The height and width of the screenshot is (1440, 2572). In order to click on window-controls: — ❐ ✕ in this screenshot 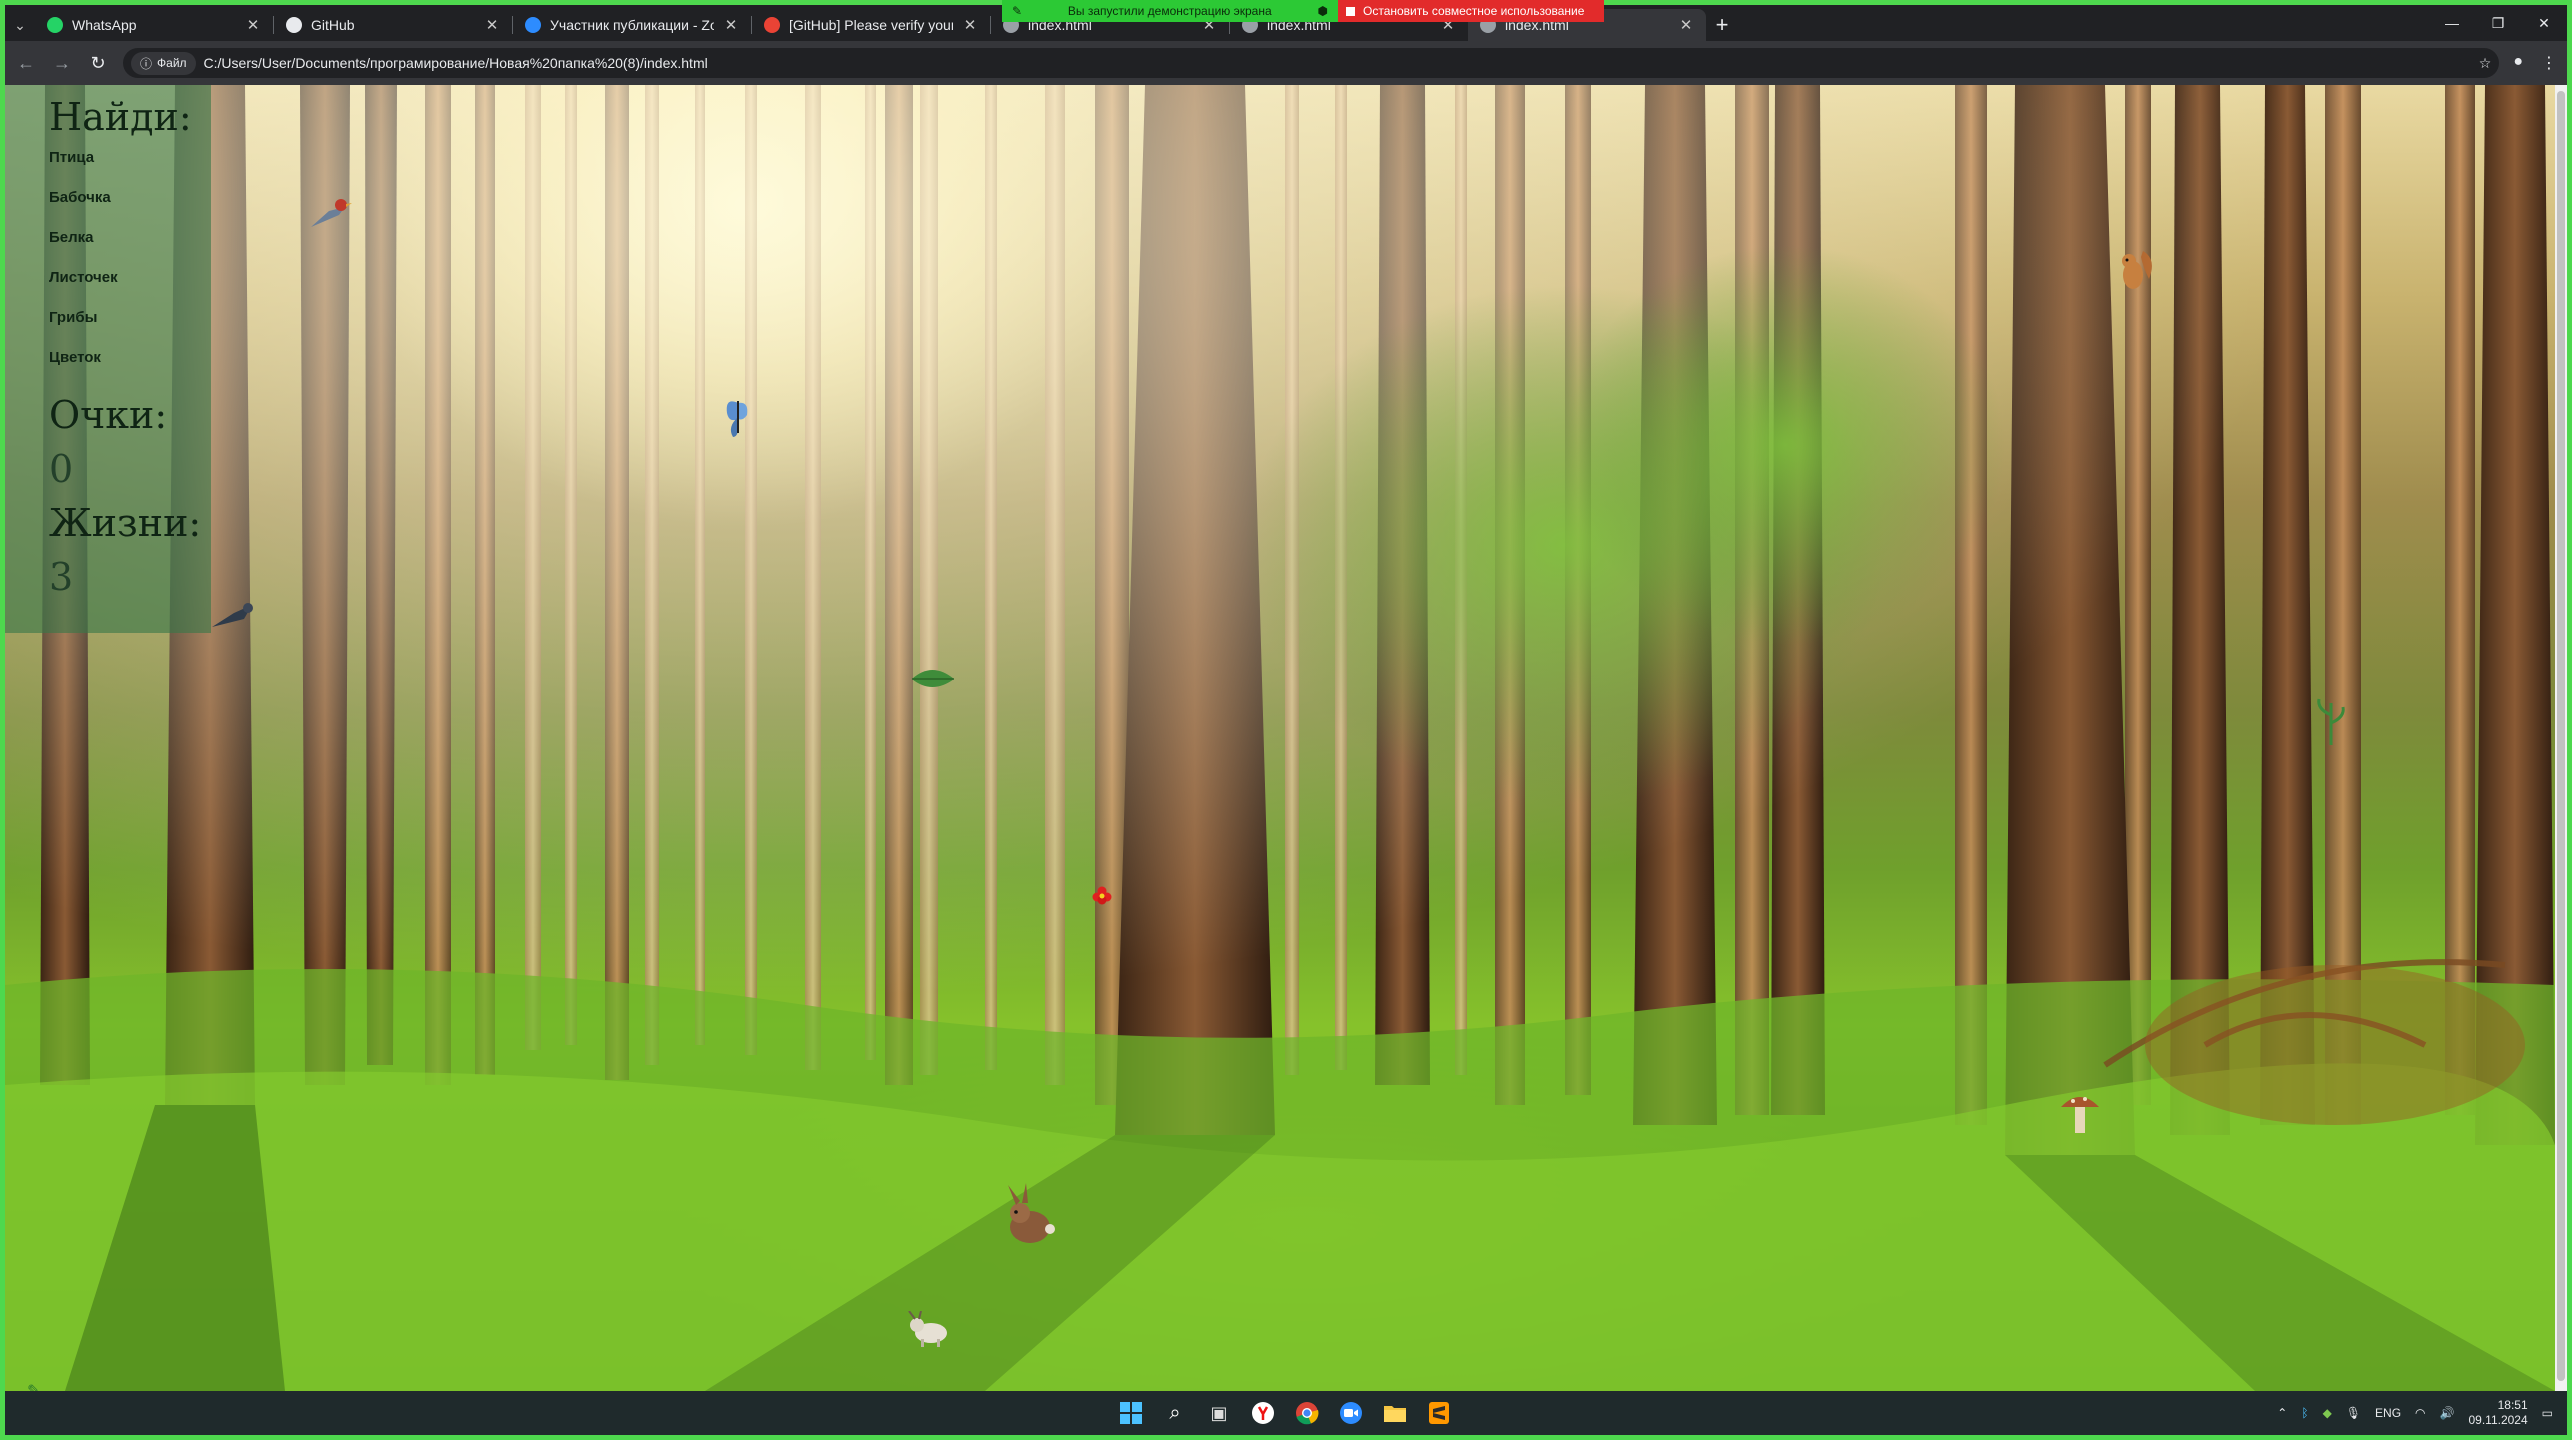, I will do `click(2498, 23)`.